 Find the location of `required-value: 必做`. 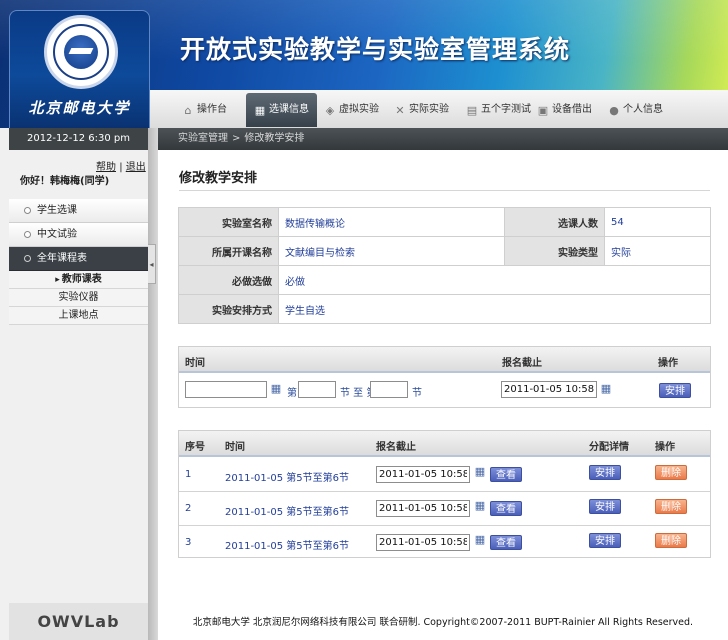

required-value: 必做 is located at coordinates (494, 280).